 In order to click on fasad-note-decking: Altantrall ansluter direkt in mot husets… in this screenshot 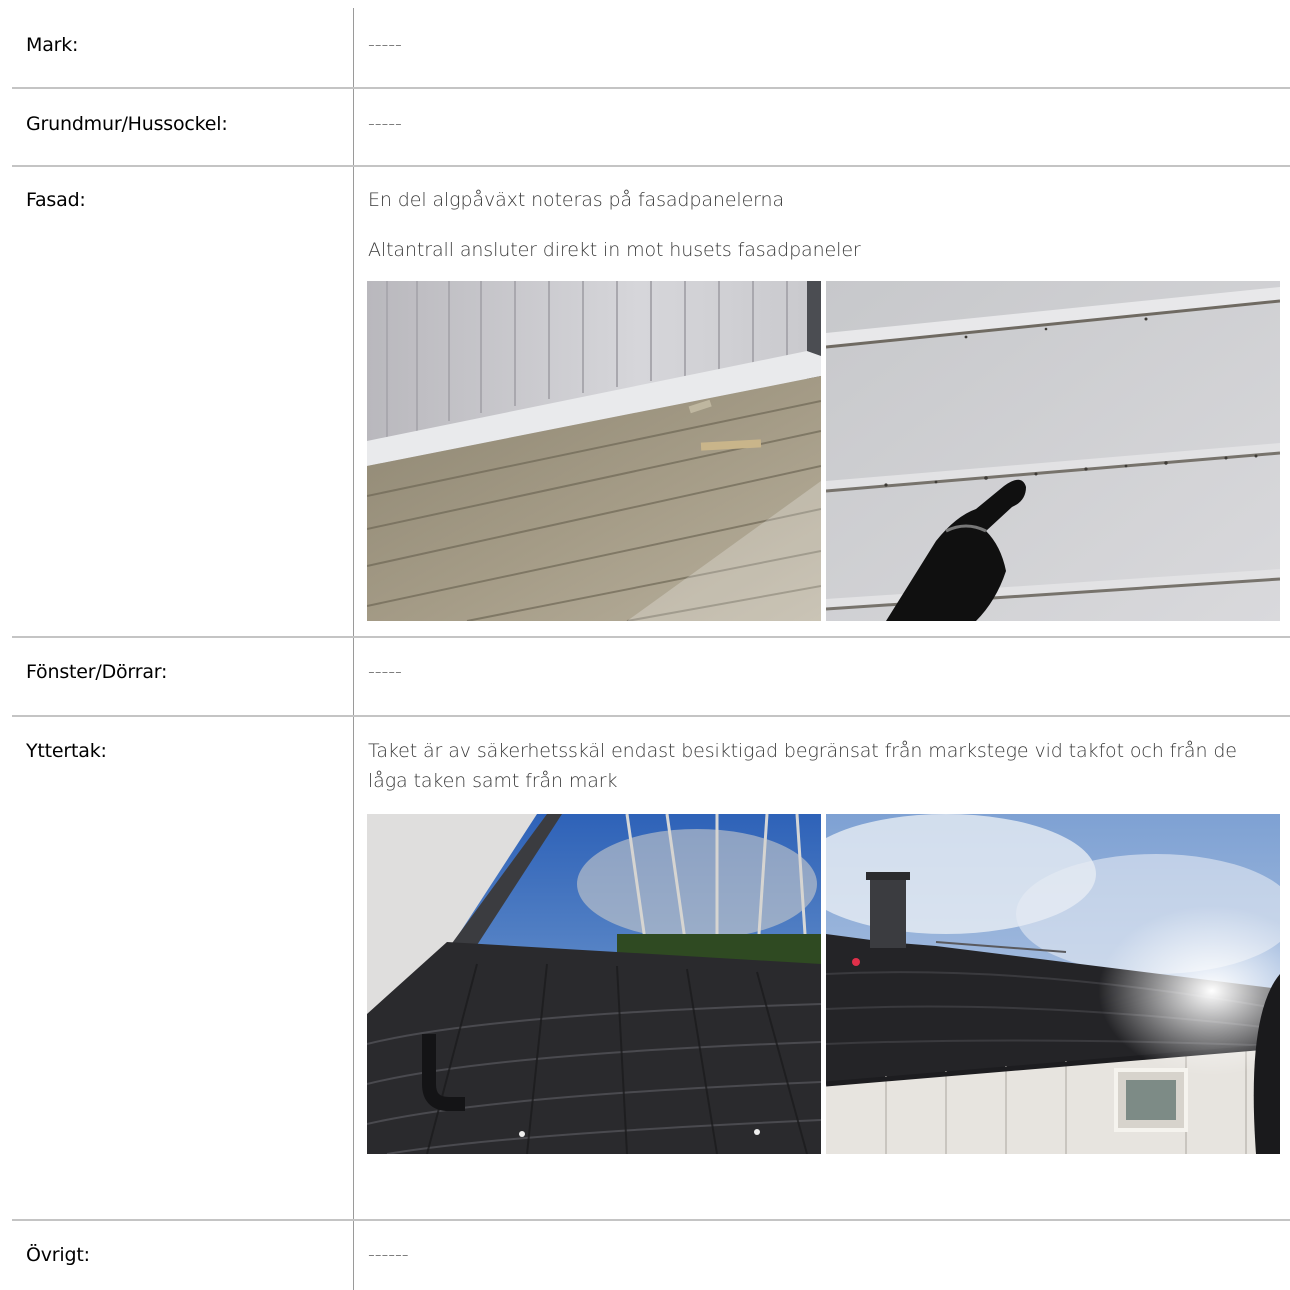, I will do `click(614, 250)`.